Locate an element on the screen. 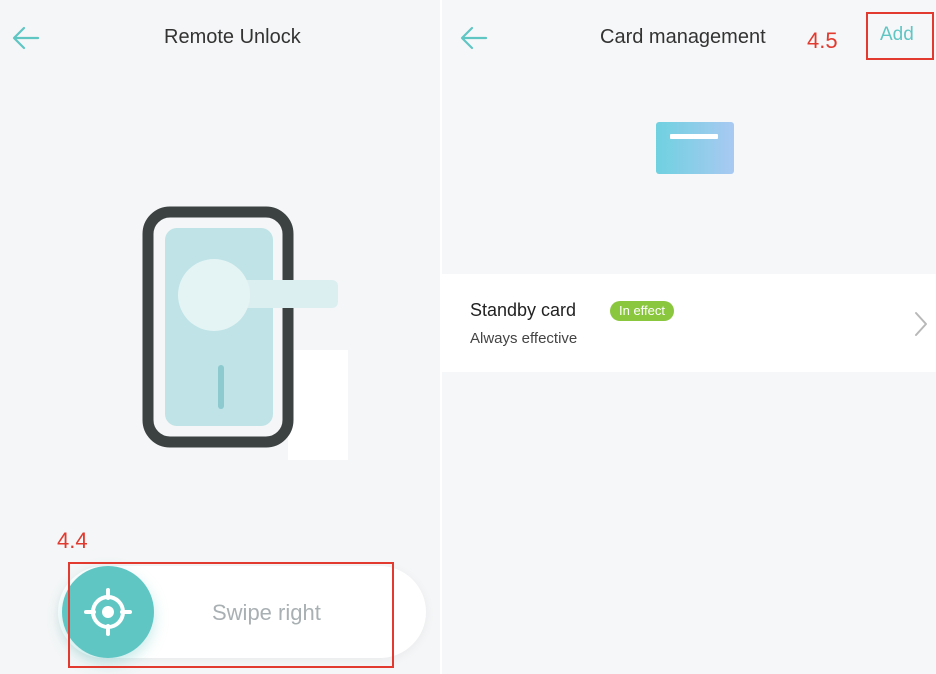 The height and width of the screenshot is (674, 936). chevron-right-icon is located at coordinates (921, 324).